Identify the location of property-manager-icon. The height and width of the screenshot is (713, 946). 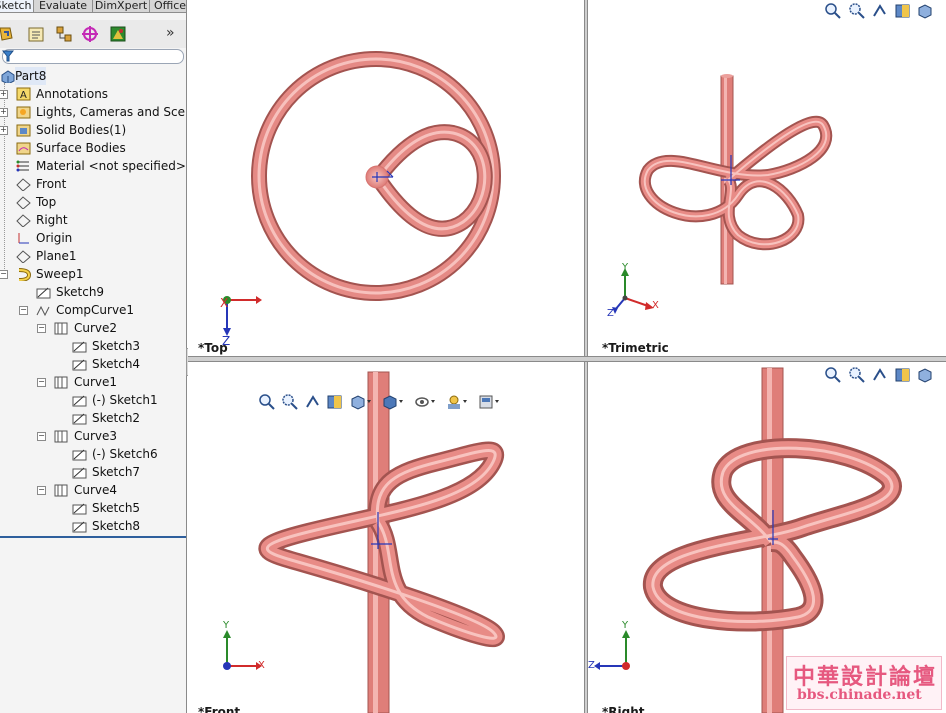
(36, 34).